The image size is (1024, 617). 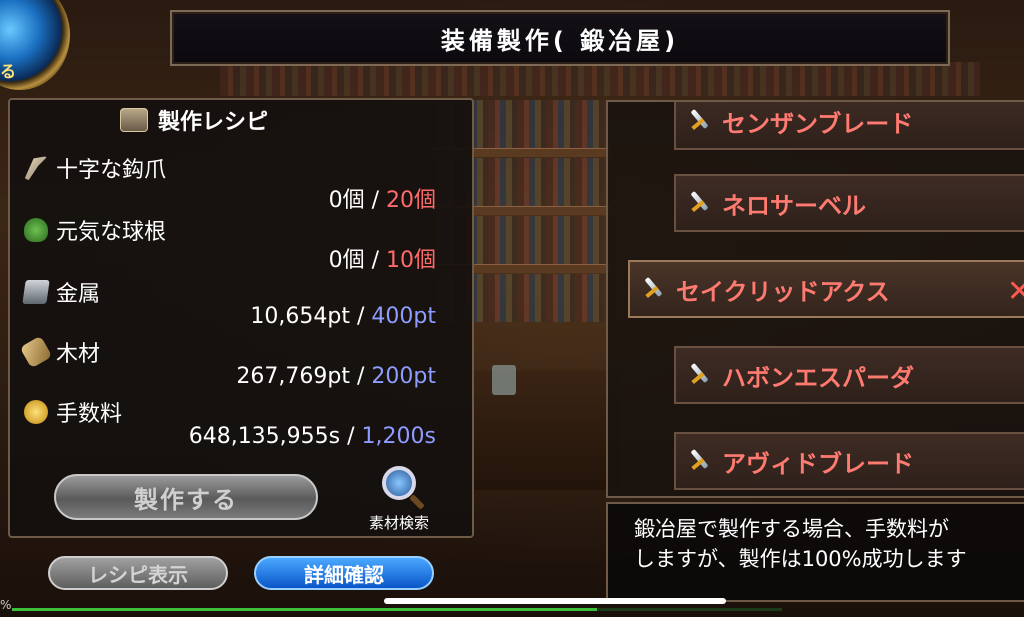 What do you see at coordinates (8, 70) in the screenshot?
I see `back-orb-label: る` at bounding box center [8, 70].